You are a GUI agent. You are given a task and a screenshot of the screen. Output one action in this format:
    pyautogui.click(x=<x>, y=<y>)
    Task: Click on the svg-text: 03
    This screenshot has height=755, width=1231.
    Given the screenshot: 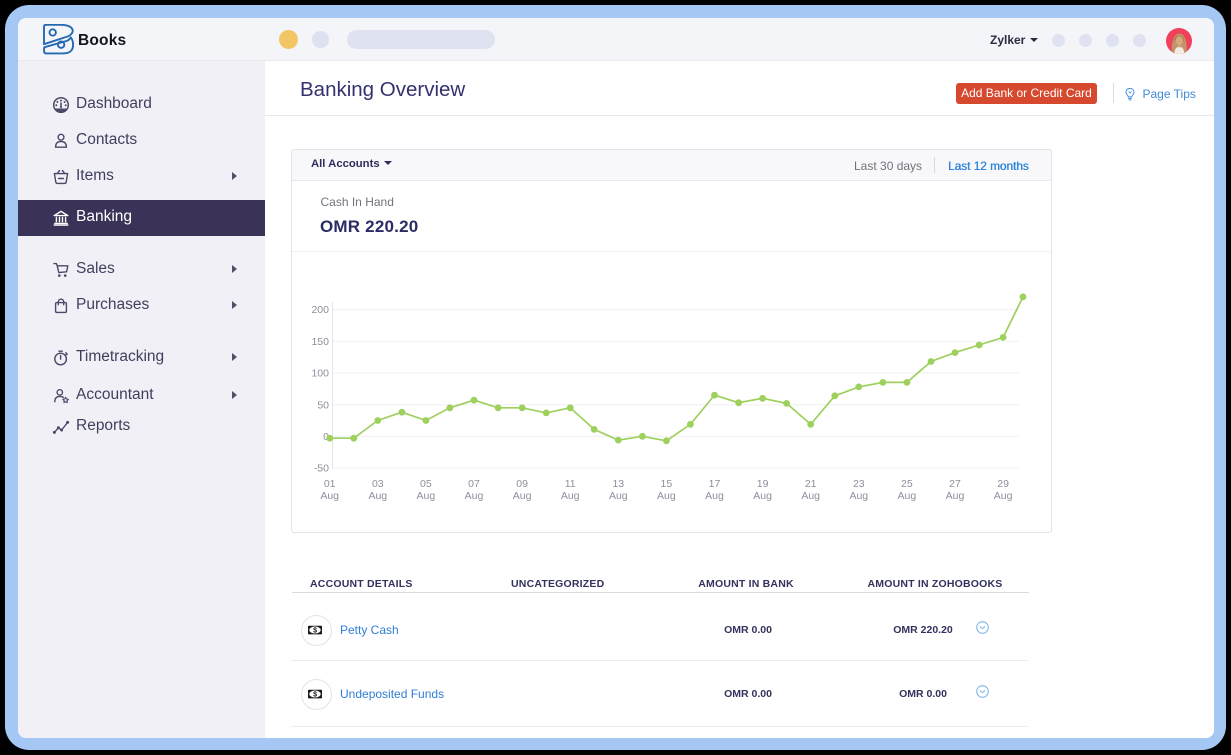 What is the action you would take?
    pyautogui.click(x=377, y=484)
    